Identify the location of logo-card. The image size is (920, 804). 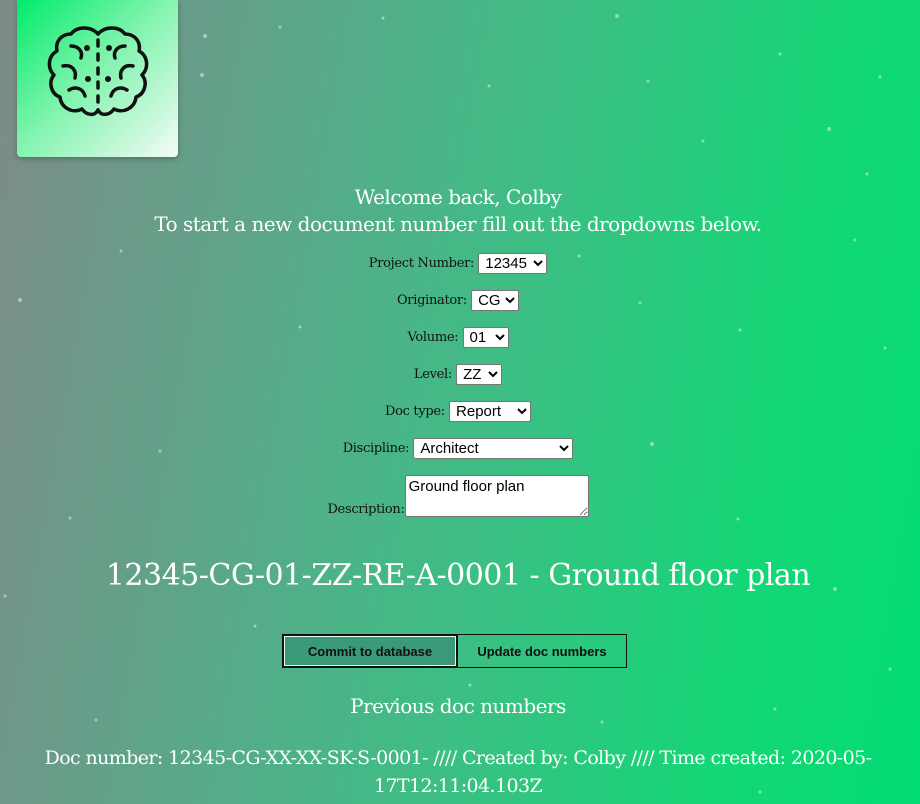
(97, 78).